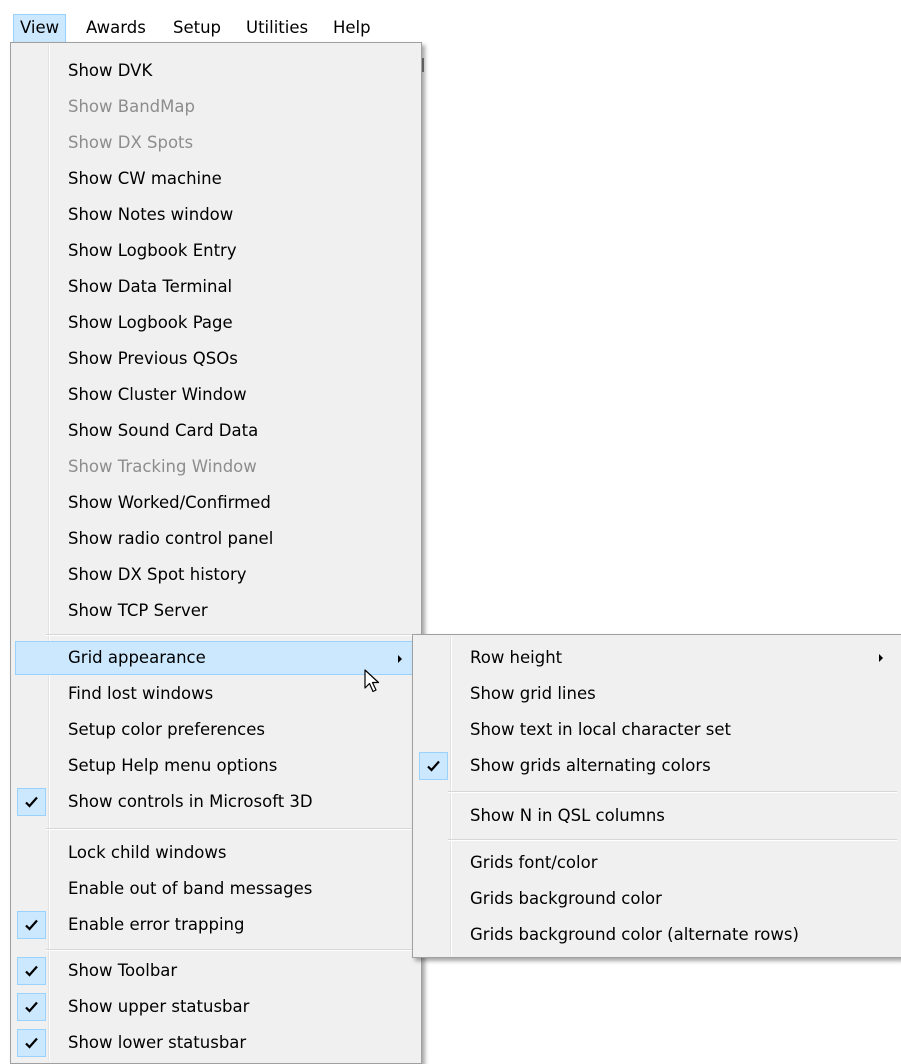 This screenshot has height=1064, width=901. What do you see at coordinates (40, 28) in the screenshot?
I see `menu-view: View` at bounding box center [40, 28].